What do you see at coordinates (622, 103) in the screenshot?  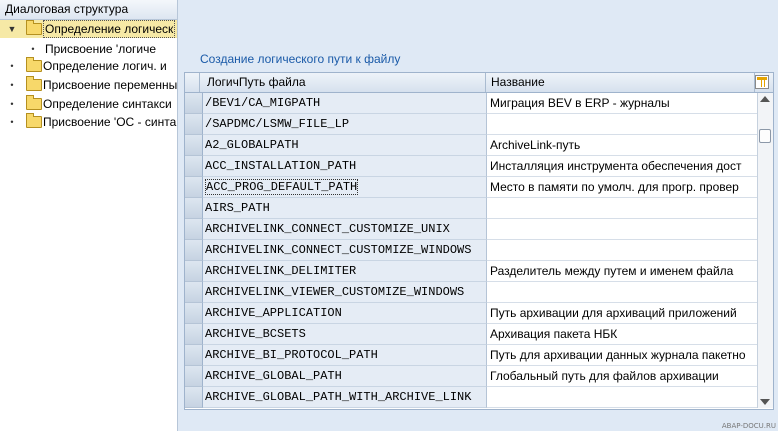 I see `cell-name: Миграция BEV в ERP - журналы` at bounding box center [622, 103].